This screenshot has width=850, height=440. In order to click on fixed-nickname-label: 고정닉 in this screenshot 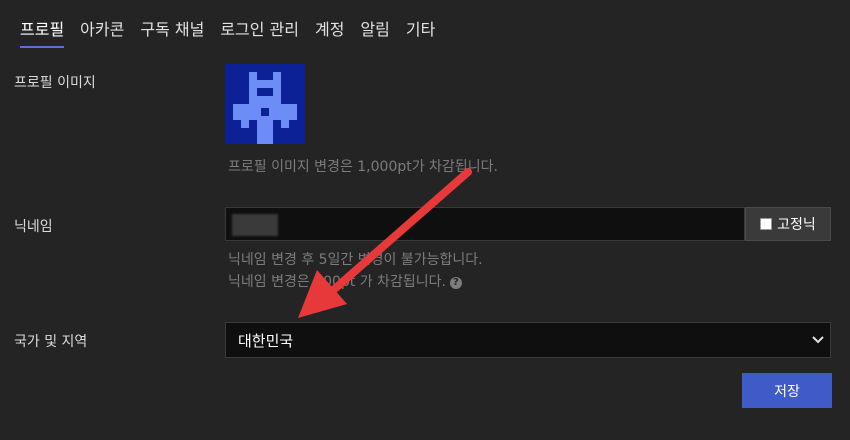, I will do `click(796, 225)`.